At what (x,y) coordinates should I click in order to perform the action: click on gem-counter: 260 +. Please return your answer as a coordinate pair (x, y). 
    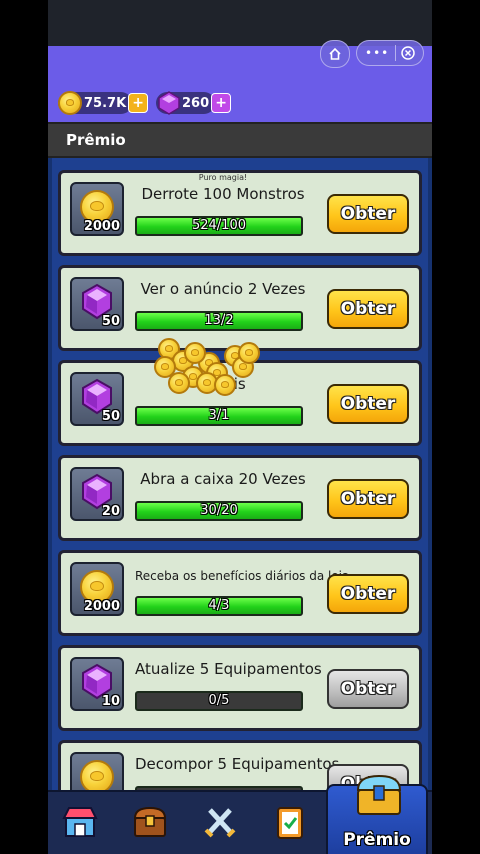
    Looking at the image, I should click on (194, 103).